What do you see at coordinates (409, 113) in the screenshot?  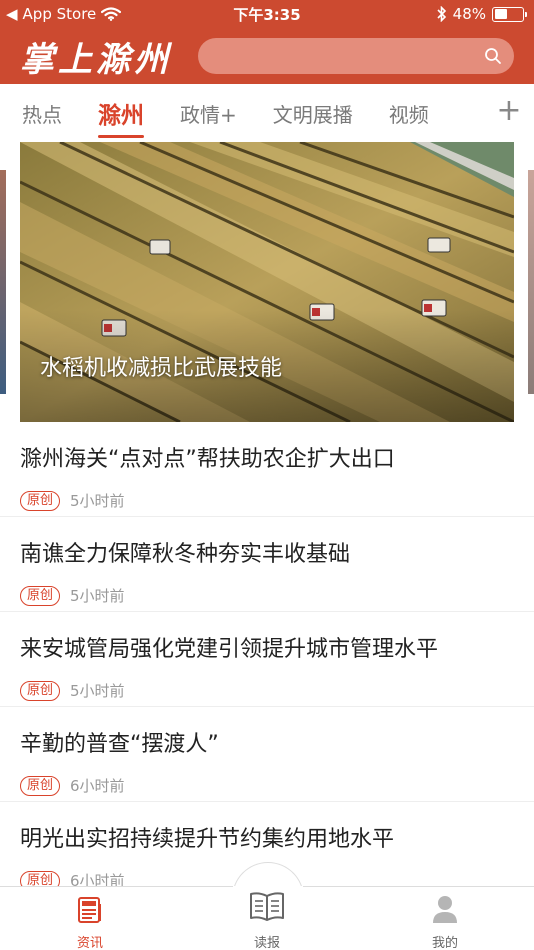 I see `tab-video: 视频` at bounding box center [409, 113].